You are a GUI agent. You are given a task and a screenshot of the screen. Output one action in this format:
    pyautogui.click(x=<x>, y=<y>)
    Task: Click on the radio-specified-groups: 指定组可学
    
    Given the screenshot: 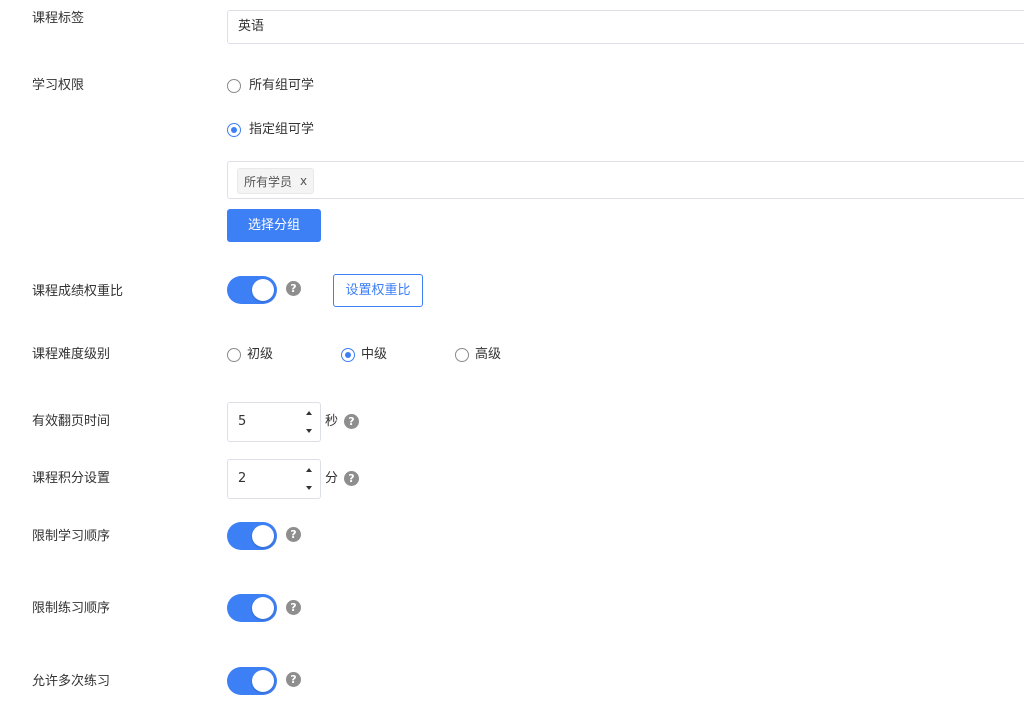 What is the action you would take?
    pyautogui.click(x=270, y=130)
    